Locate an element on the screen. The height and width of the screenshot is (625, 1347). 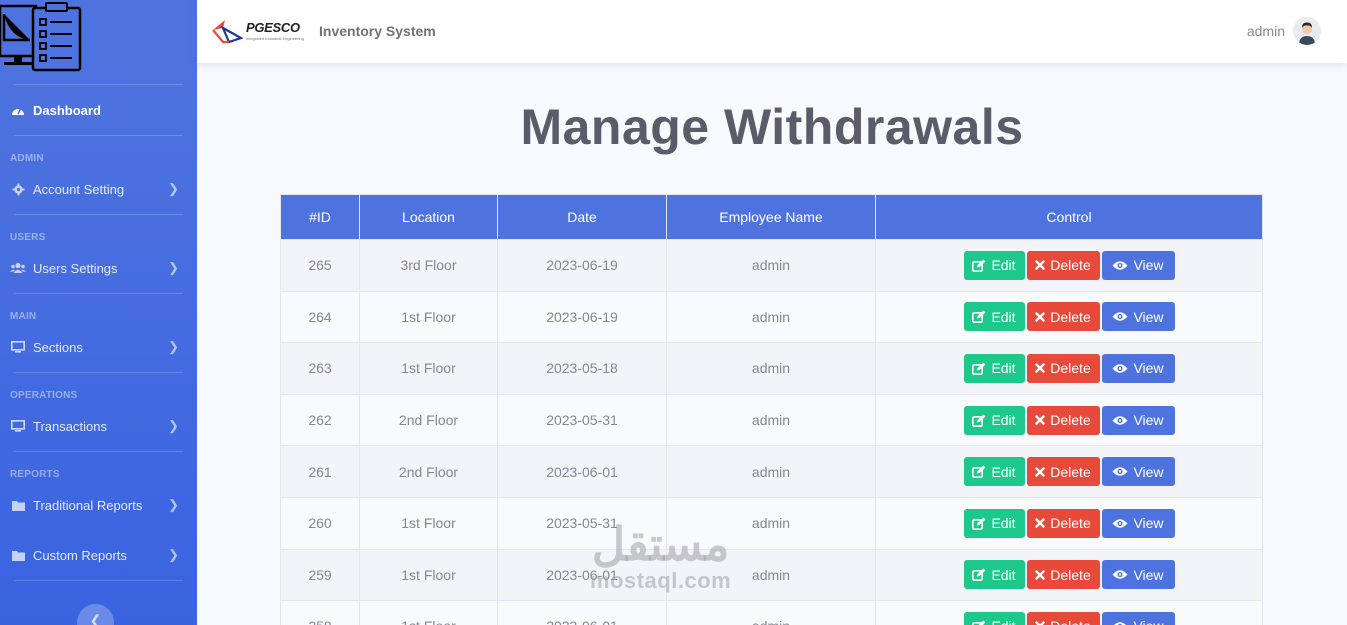
sidebar-item-label: Custom Reports is located at coordinates (80, 555).